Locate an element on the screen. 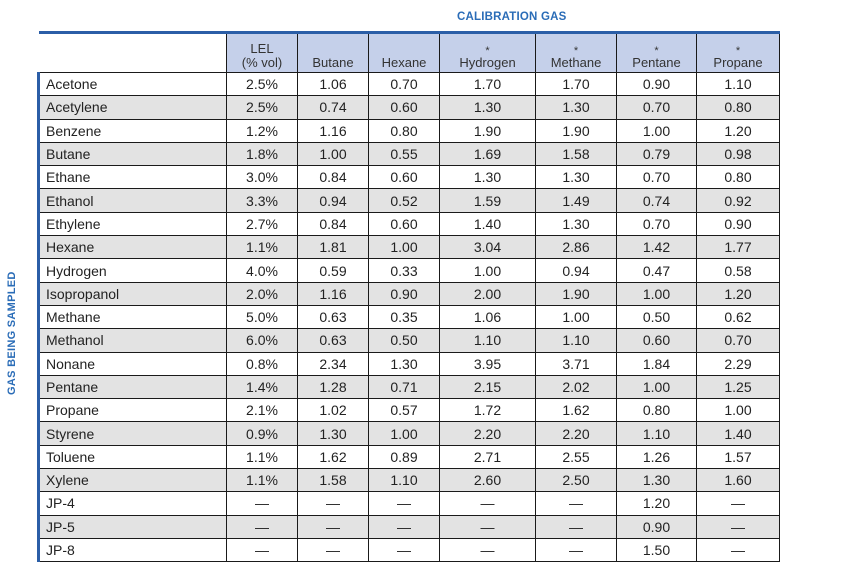 Image resolution: width=843 pixels, height=584 pixels. table-row: Hydrogen 4.0% 0.59 0.33 1.00 0.94 0.47 0.58 is located at coordinates (408, 270).